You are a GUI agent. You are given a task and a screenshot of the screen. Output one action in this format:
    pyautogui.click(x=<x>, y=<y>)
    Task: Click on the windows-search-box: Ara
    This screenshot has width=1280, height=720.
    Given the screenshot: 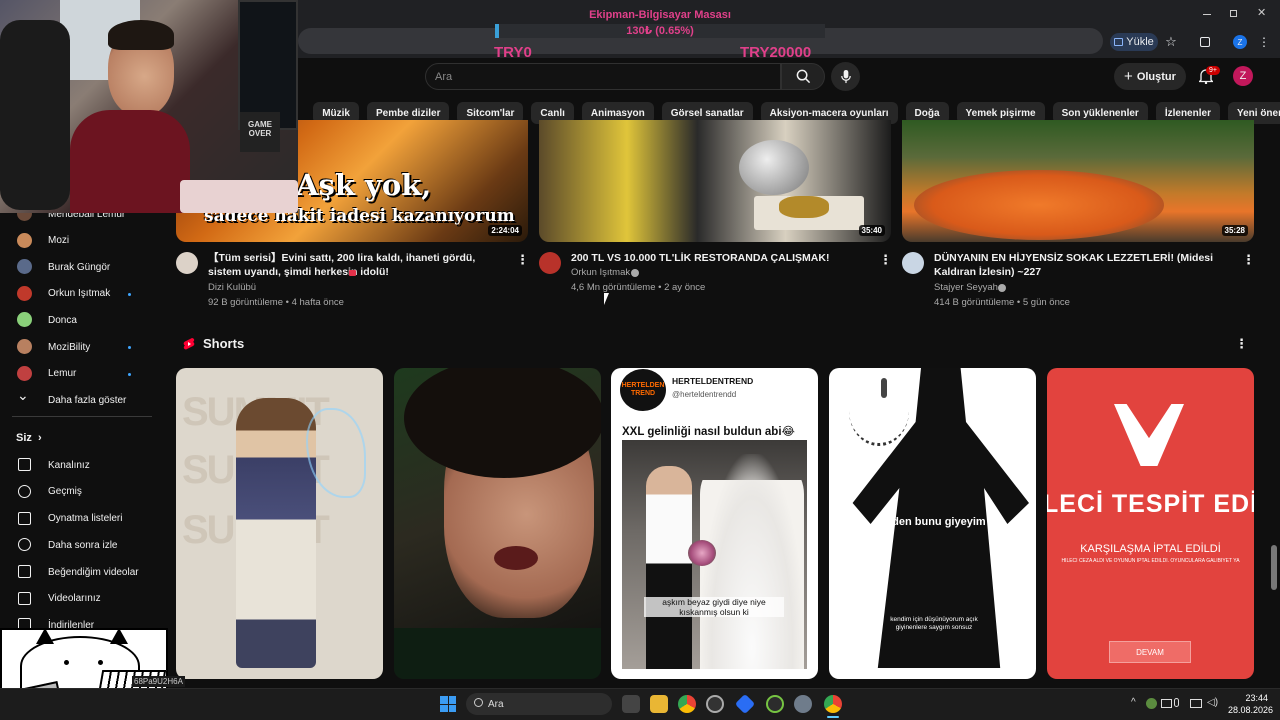 What is the action you would take?
    pyautogui.click(x=539, y=704)
    